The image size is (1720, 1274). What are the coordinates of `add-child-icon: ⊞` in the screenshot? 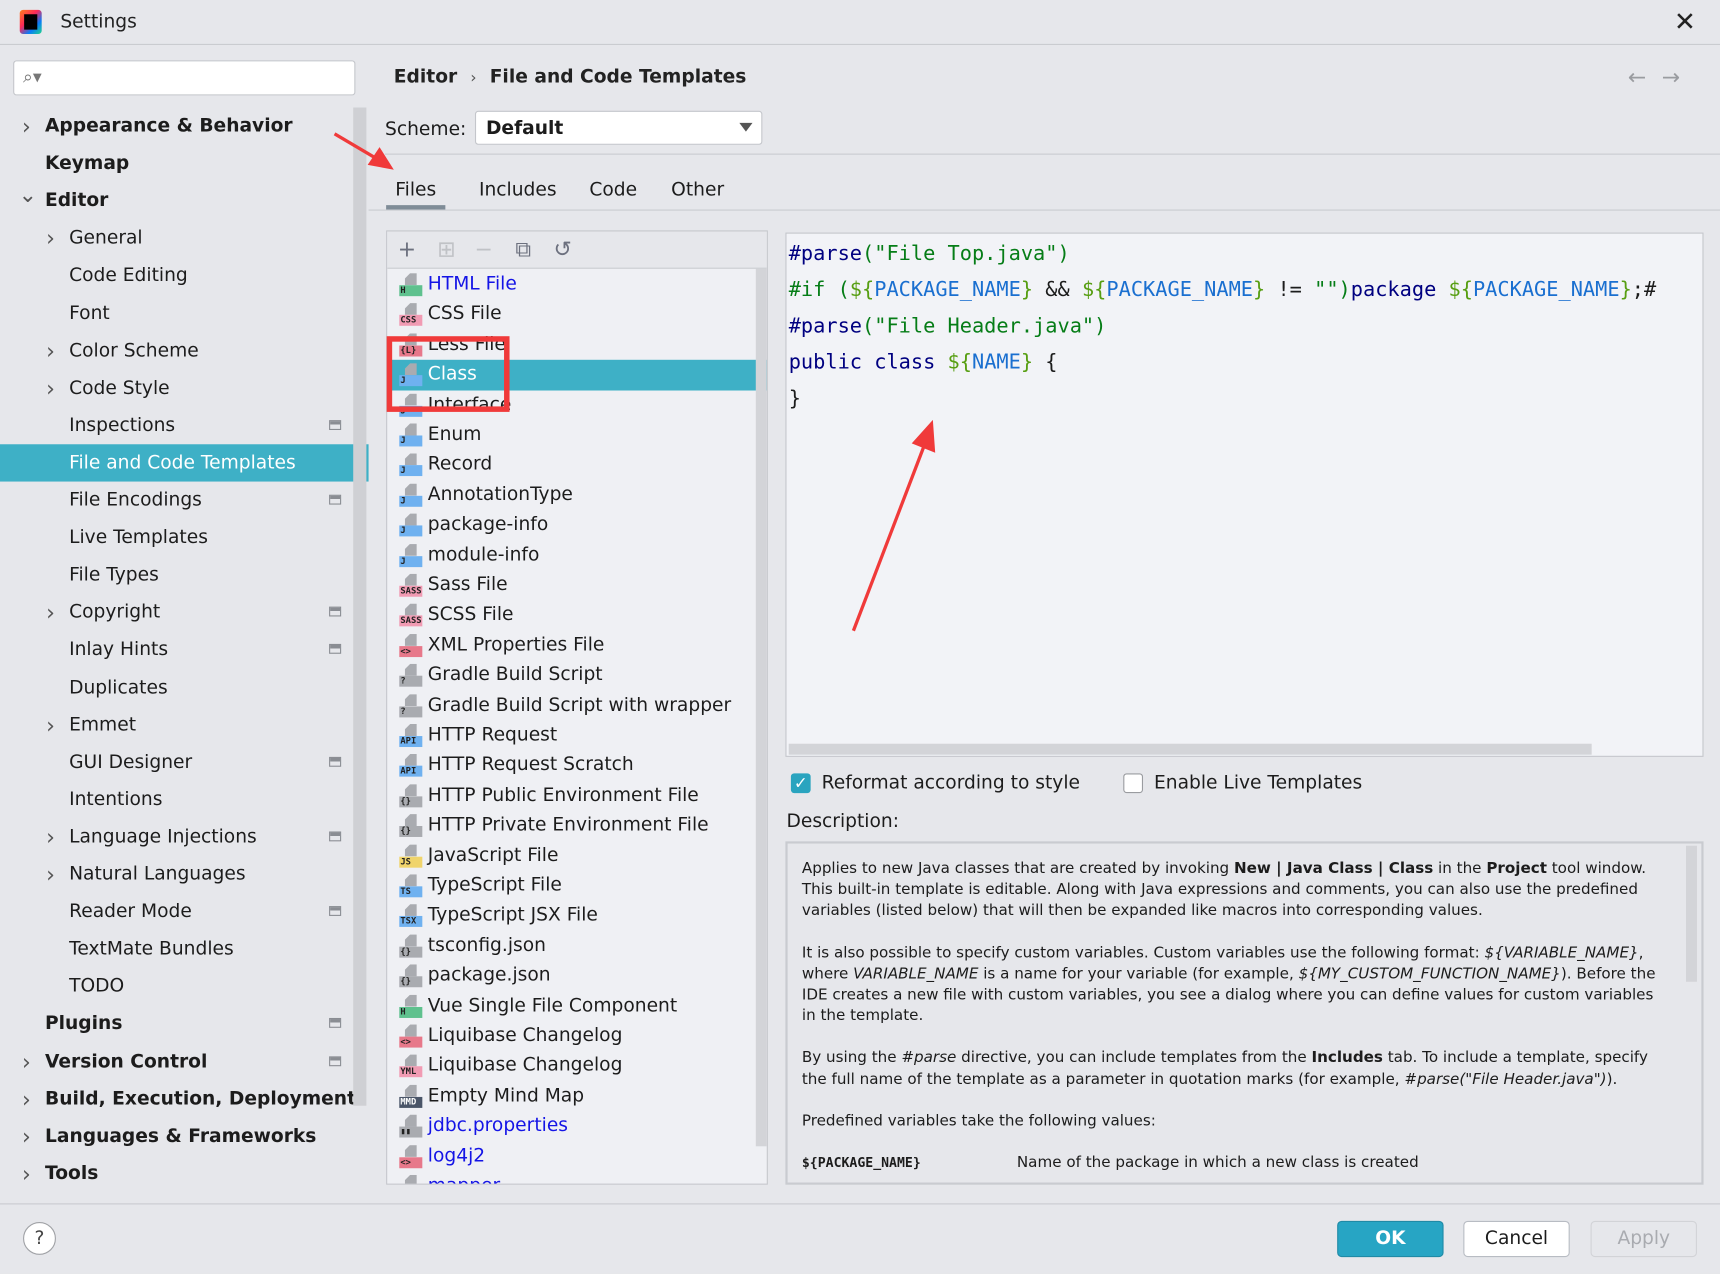 It's located at (446, 249).